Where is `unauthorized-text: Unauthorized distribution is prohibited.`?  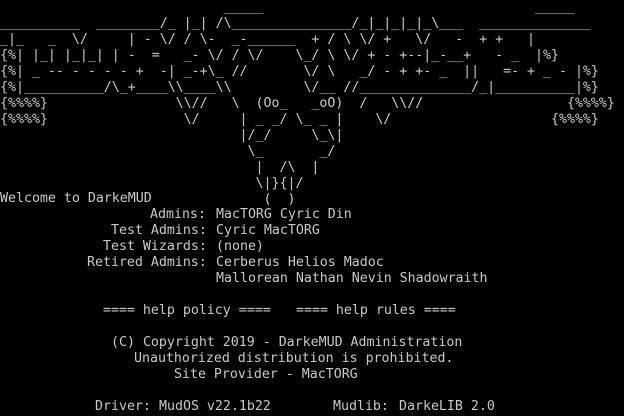
unauthorized-text: Unauthorized distribution is prohibited. is located at coordinates (294, 358).